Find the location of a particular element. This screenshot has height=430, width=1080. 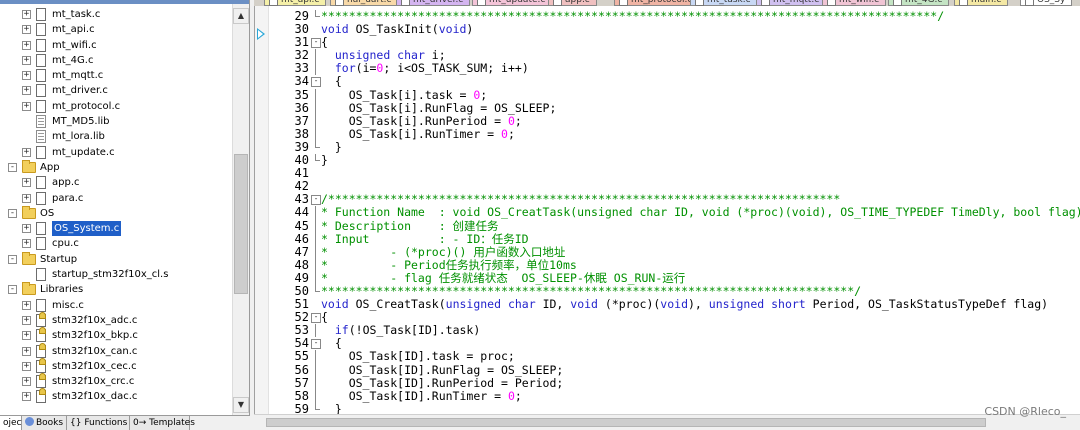

code-line: 40} is located at coordinates (667, 160).